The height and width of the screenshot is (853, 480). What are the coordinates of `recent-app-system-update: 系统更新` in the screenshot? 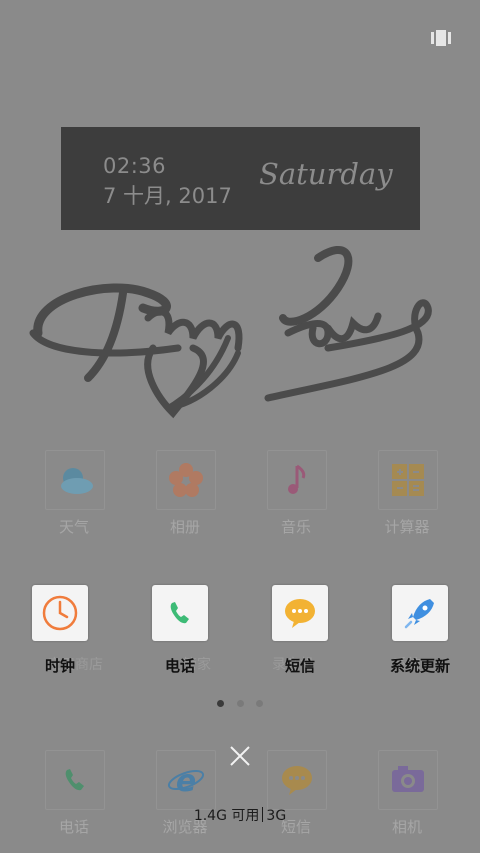 It's located at (420, 630).